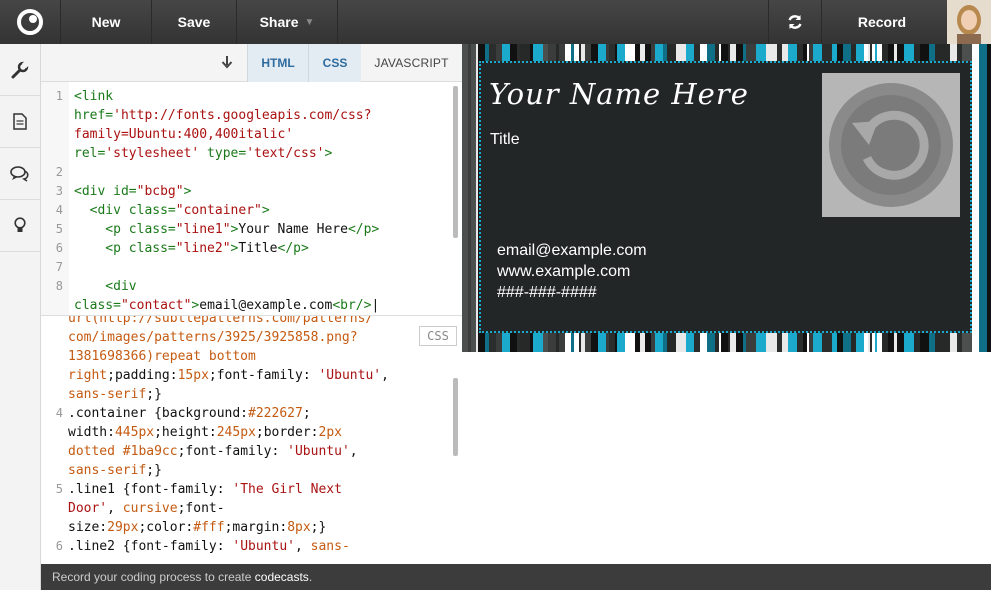  I want to click on code-line: family=Ubuntu:400,400italic', so click(183, 134).